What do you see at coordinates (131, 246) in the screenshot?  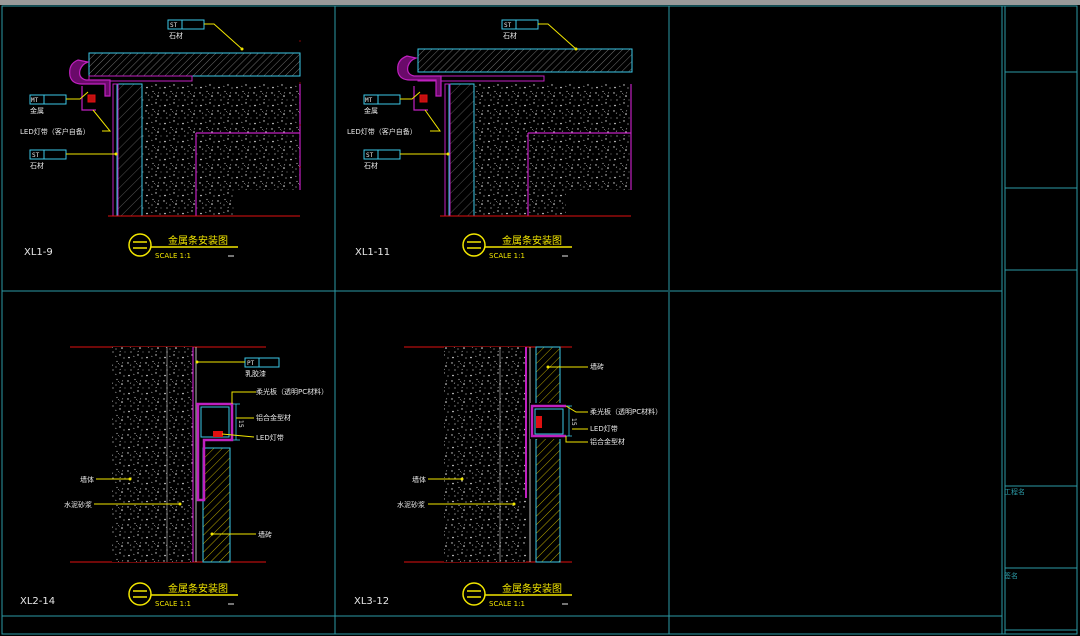 I see `detail-title-xl1-9: XL1-9 金属条安装图 SCALE 1:1` at bounding box center [131, 246].